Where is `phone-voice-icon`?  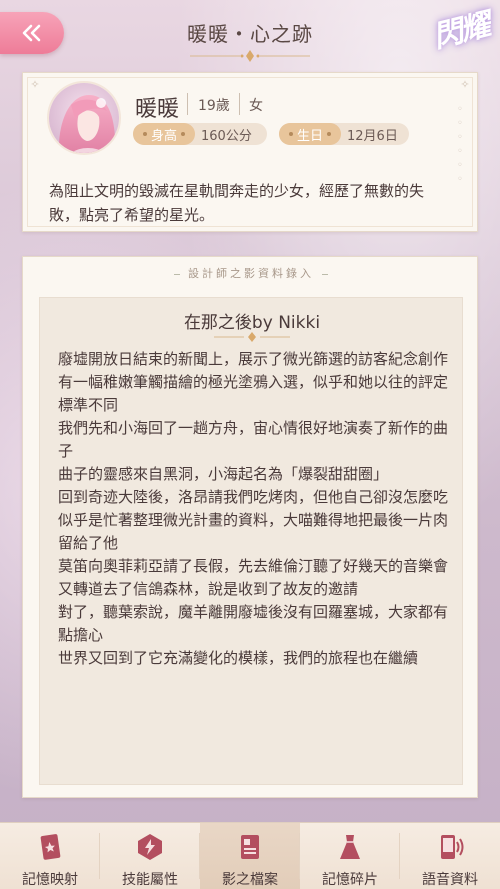
phone-voice-icon is located at coordinates (450, 847).